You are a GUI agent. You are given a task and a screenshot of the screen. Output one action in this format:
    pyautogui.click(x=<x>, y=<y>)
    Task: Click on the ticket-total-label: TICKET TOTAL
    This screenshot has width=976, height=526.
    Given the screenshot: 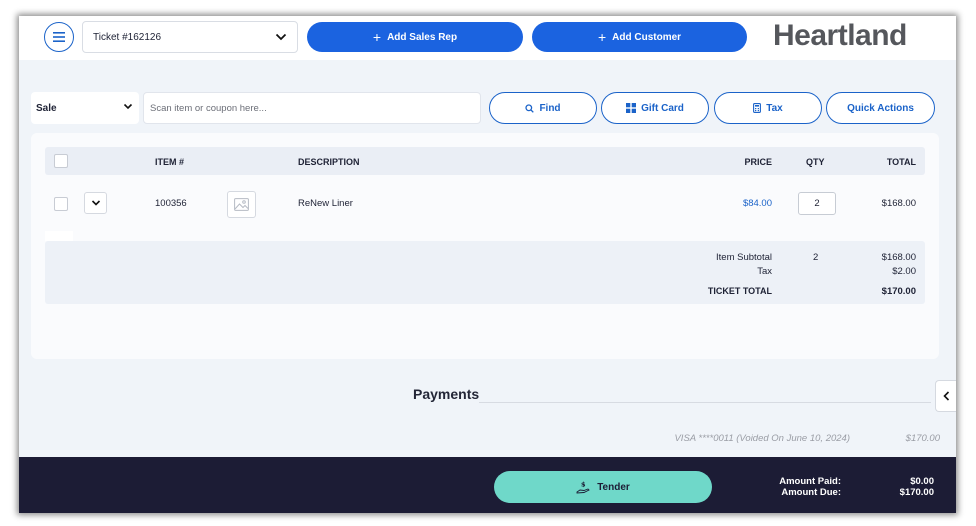 What is the action you would take?
    pyautogui.click(x=739, y=291)
    